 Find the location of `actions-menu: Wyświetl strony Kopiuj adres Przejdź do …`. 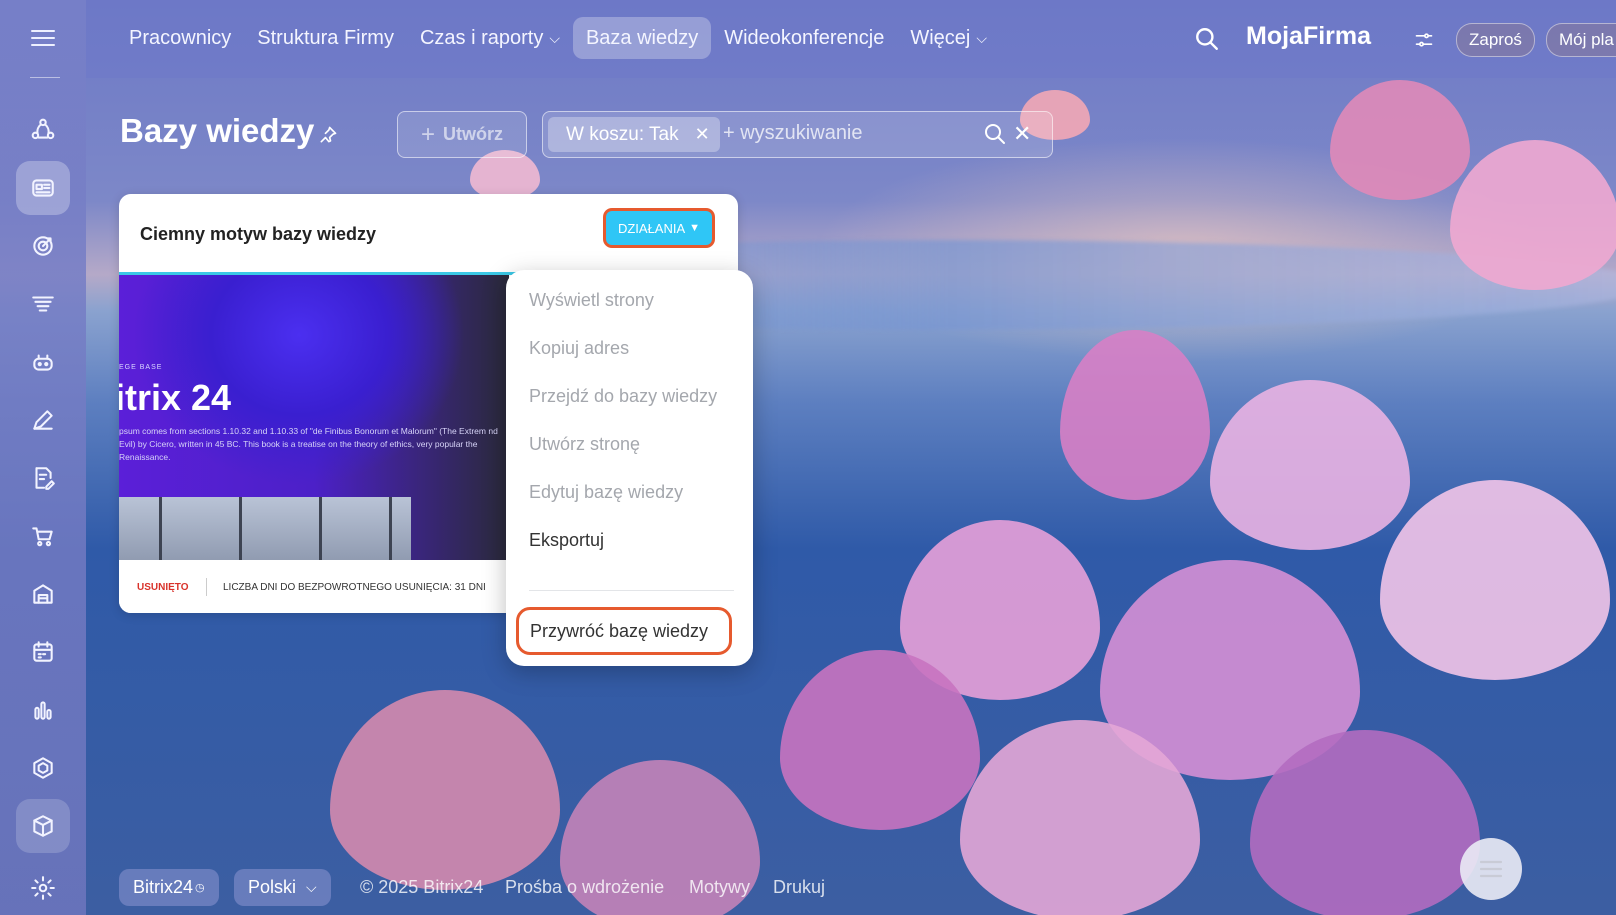

actions-menu: Wyświetl strony Kopiuj adres Przejdź do … is located at coordinates (629, 468).